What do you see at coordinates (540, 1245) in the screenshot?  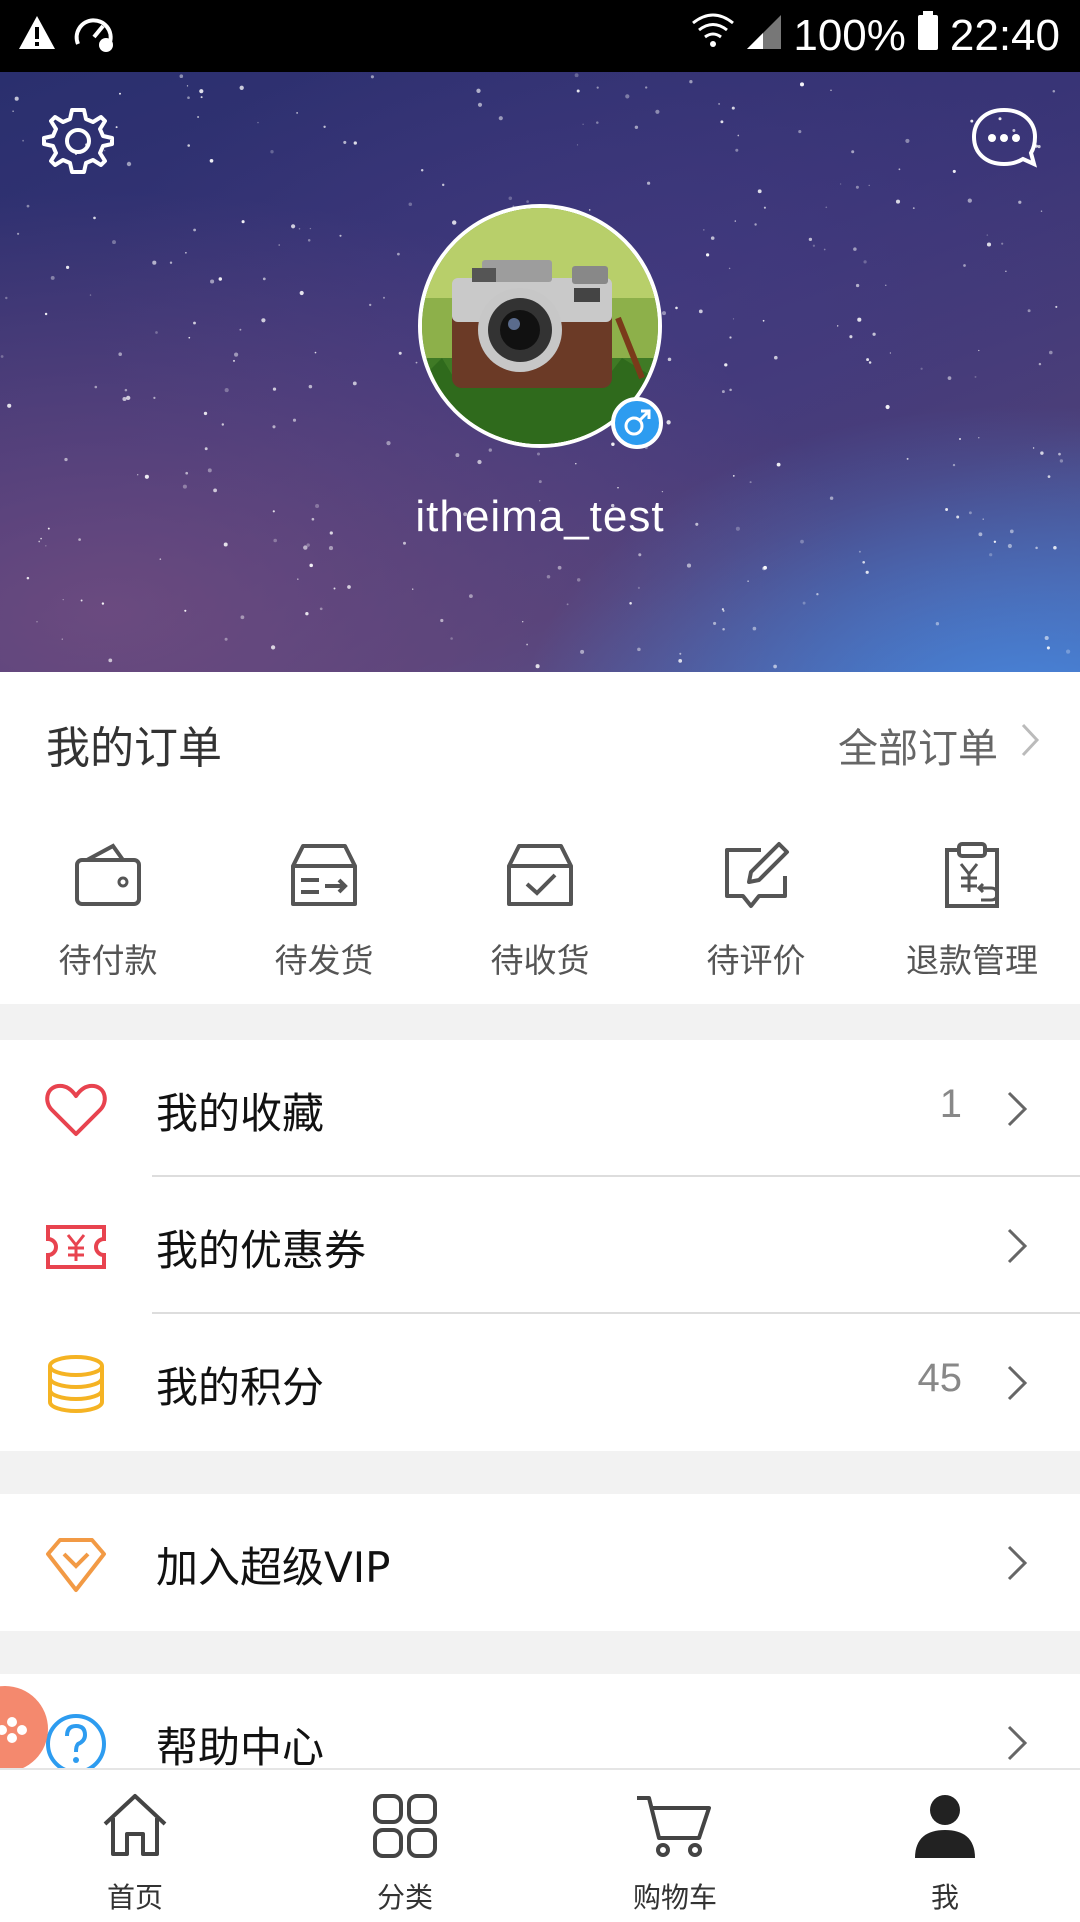 I see `coupons-row: 我的优惠券` at bounding box center [540, 1245].